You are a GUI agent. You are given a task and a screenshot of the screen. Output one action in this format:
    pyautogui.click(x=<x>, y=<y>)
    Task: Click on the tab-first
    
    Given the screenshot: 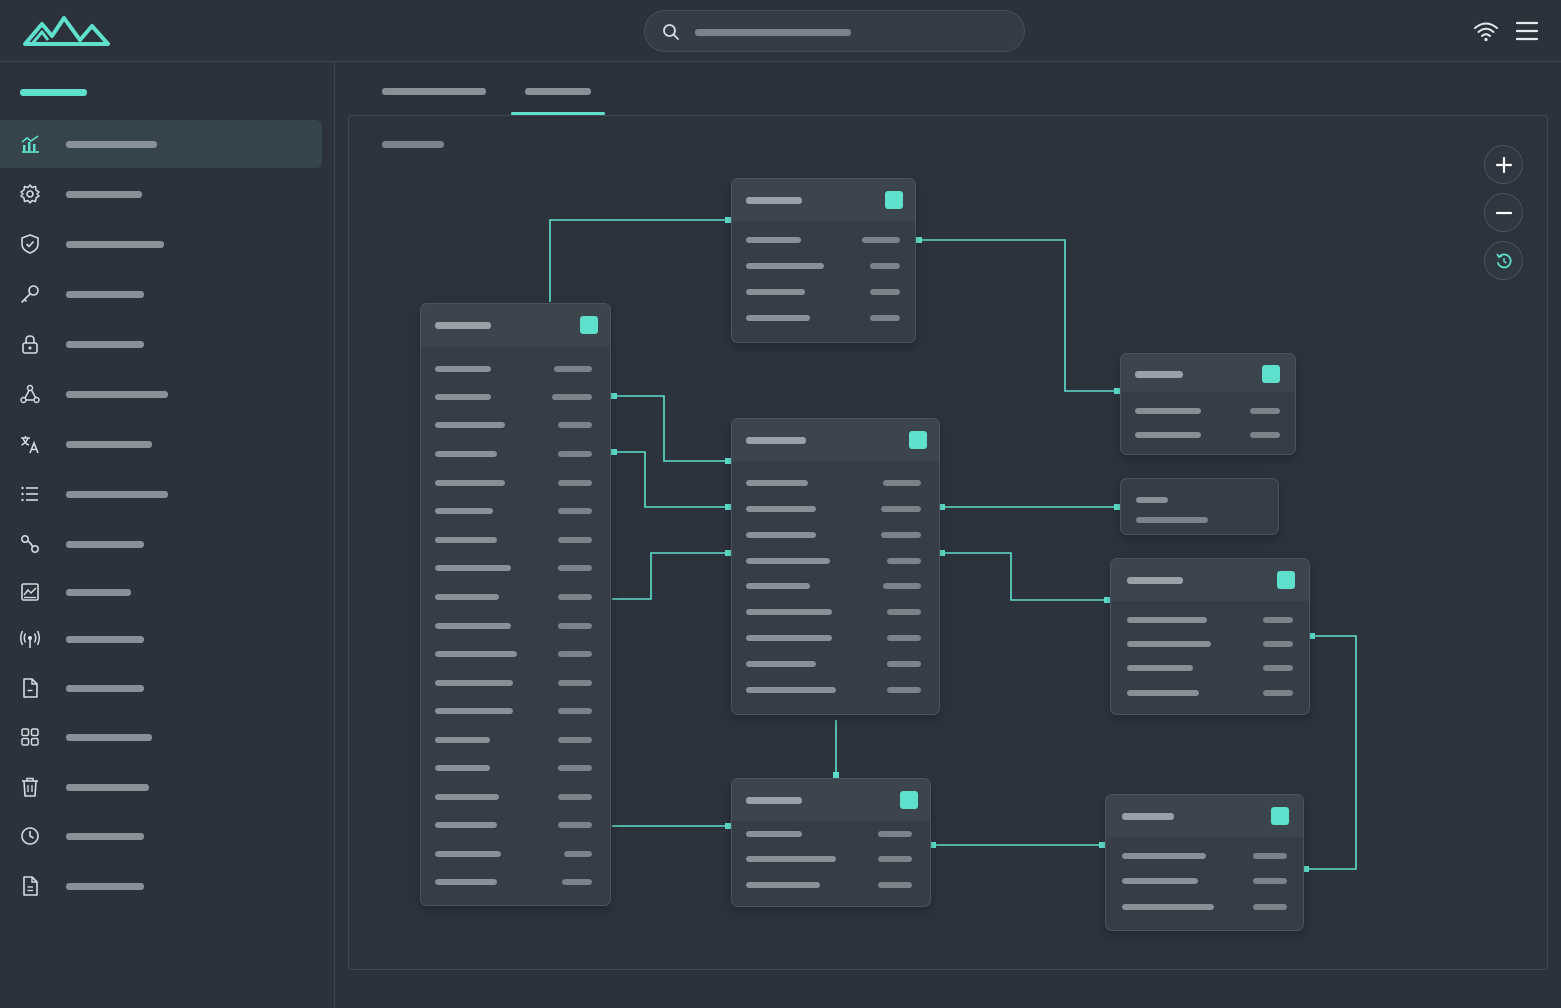 What is the action you would take?
    pyautogui.click(x=434, y=92)
    